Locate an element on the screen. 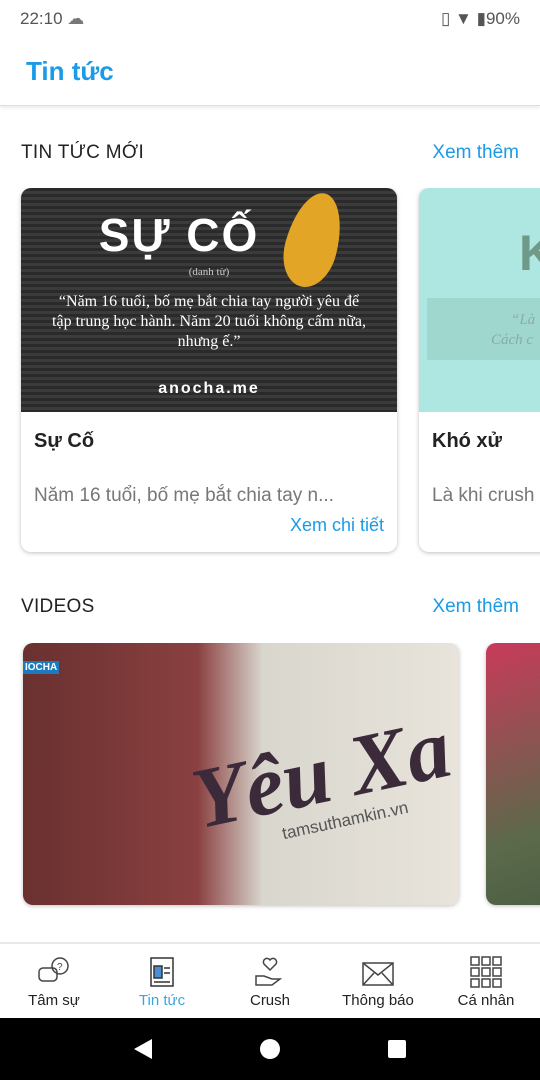 This screenshot has width=540, height=1080. vibrate-icon: ▯ is located at coordinates (445, 18).